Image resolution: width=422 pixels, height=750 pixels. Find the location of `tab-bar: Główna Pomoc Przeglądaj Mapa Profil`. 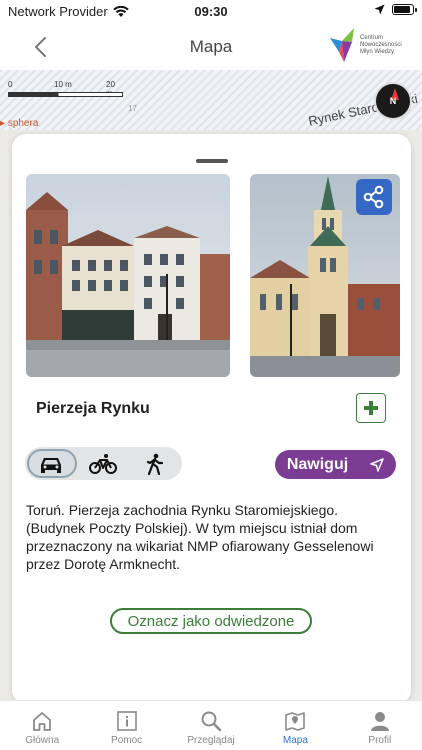

tab-bar: Główna Pomoc Przeglądaj Mapa Profil is located at coordinates (211, 725).